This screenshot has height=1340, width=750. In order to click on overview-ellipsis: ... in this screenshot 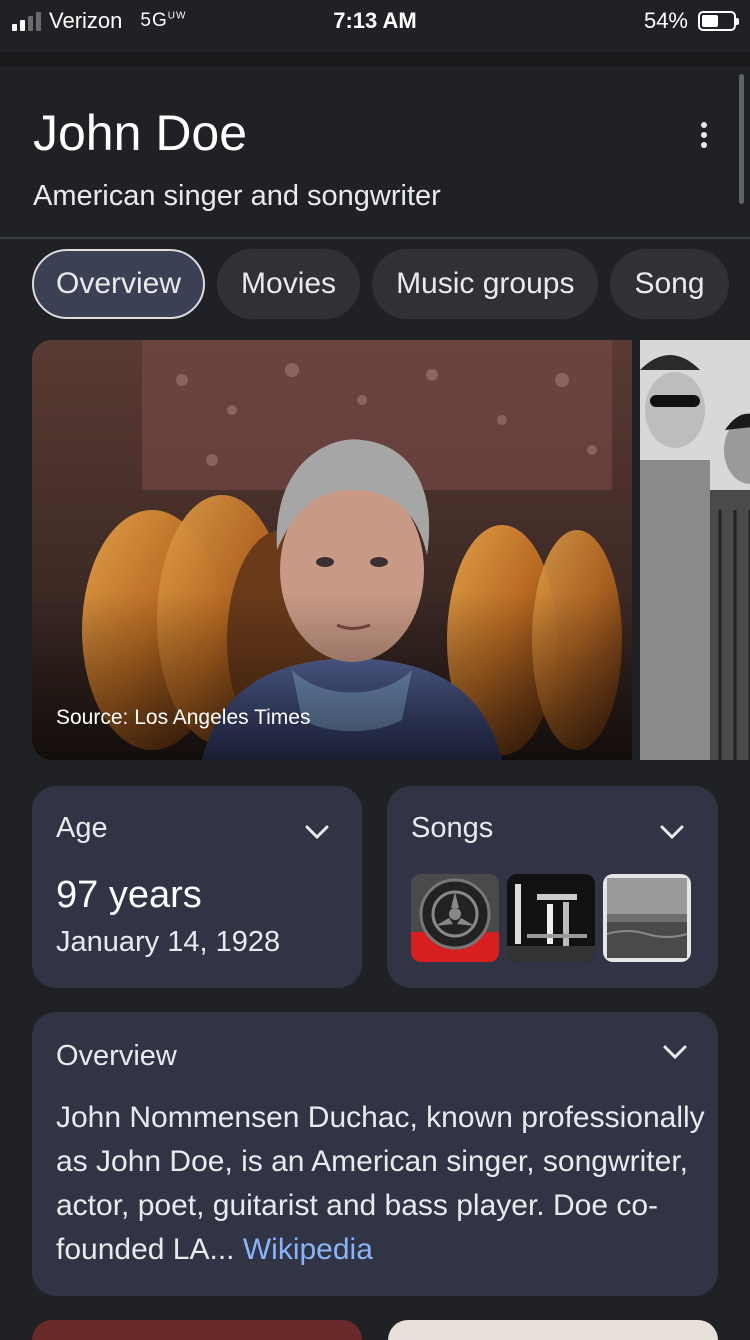, I will do `click(222, 1249)`.